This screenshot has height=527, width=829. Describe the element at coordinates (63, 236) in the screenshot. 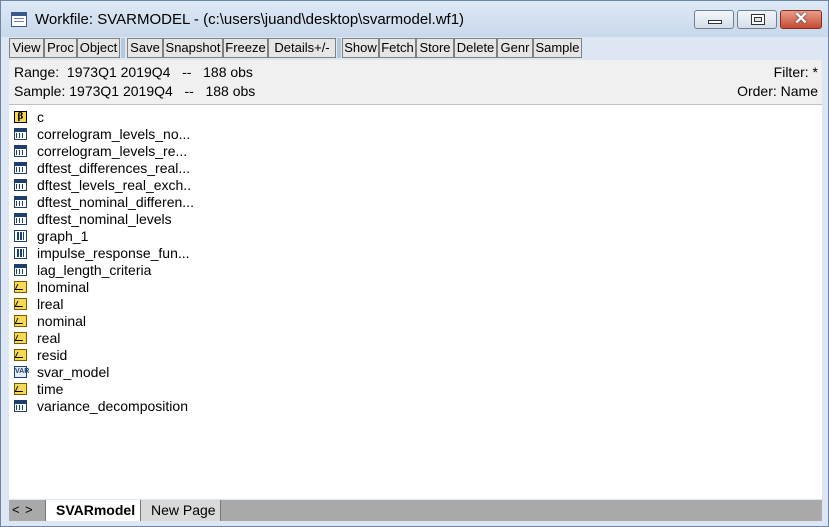

I see `list-item-label: graph_1` at that location.